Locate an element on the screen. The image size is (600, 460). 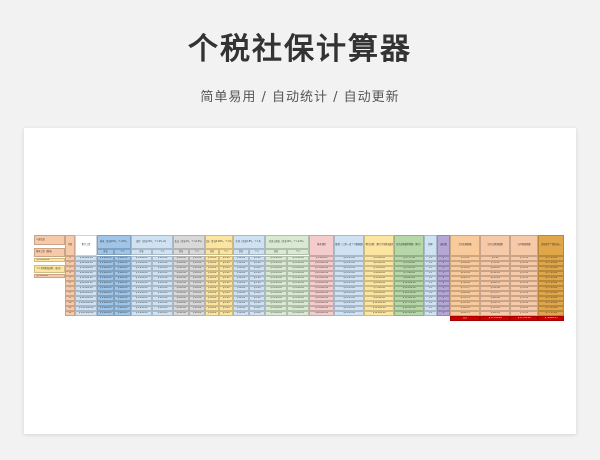
header-special_deduct: 专项扣除（三险一金个人缴纳部分） is located at coordinates (349, 245).